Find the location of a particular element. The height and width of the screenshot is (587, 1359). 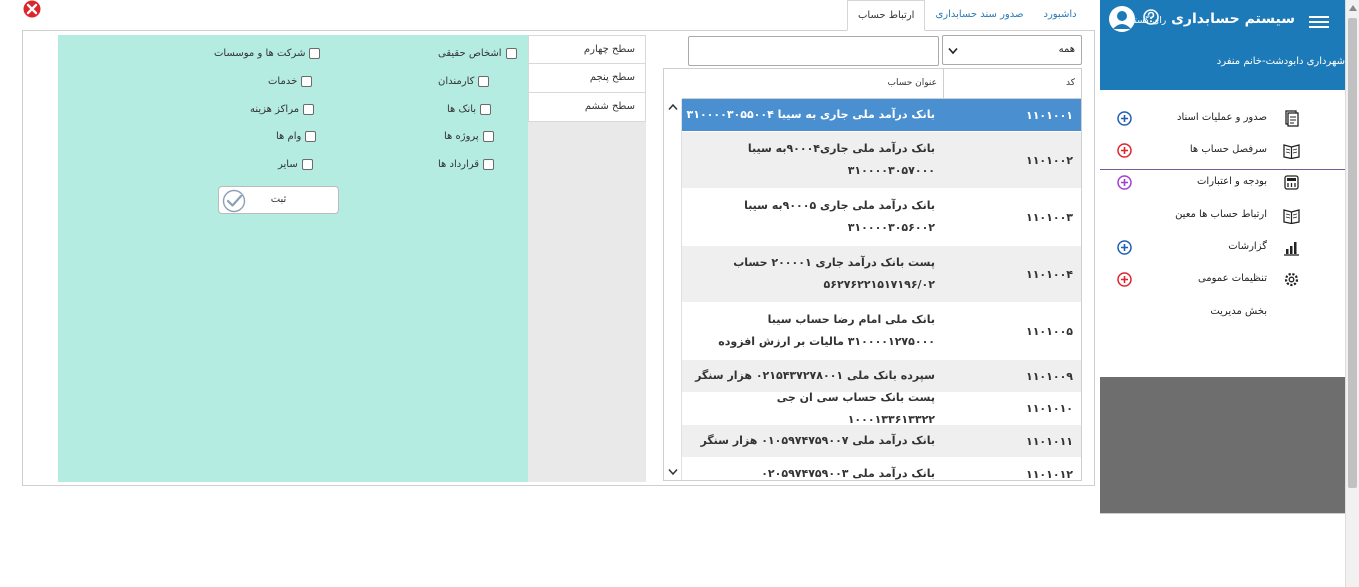

submit-button: ثبت is located at coordinates (278, 200).